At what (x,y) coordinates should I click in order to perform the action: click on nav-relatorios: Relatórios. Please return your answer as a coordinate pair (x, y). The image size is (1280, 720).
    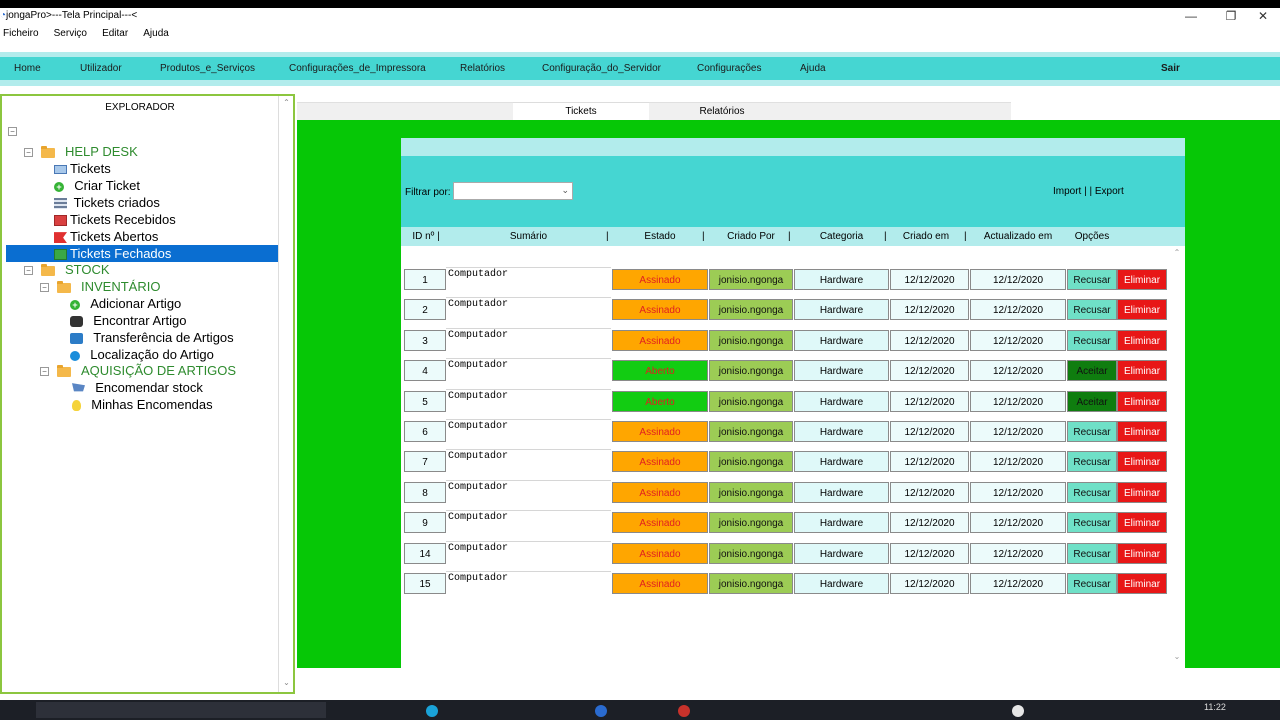
    Looking at the image, I should click on (482, 68).